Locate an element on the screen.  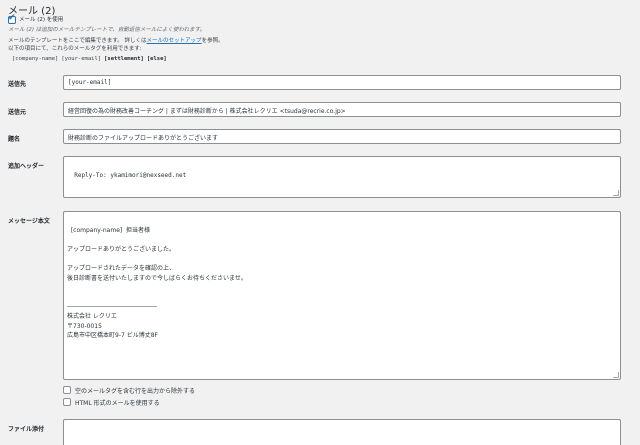
headers-value: Reply-To: ykamimori@nexseed.net is located at coordinates (130, 175).